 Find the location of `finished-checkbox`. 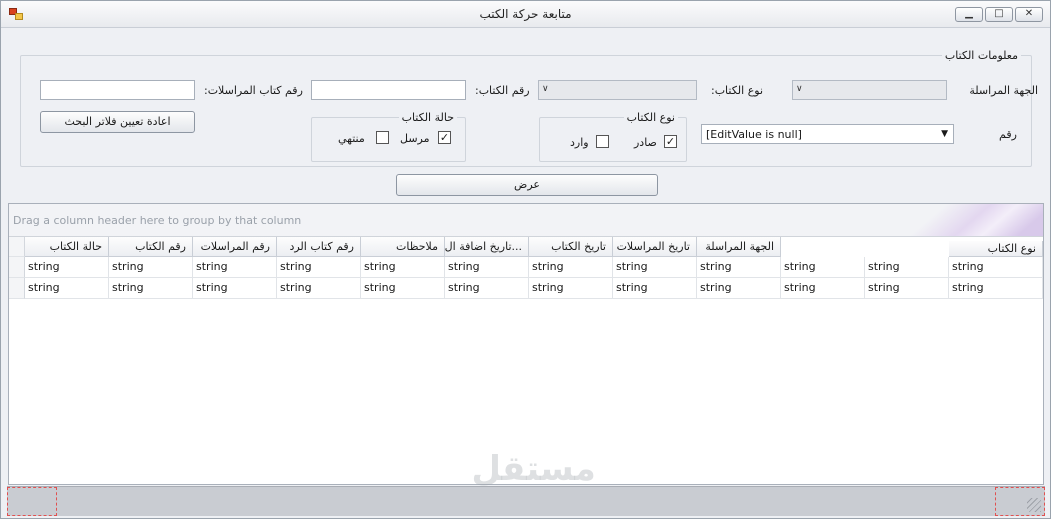

finished-checkbox is located at coordinates (382, 137).